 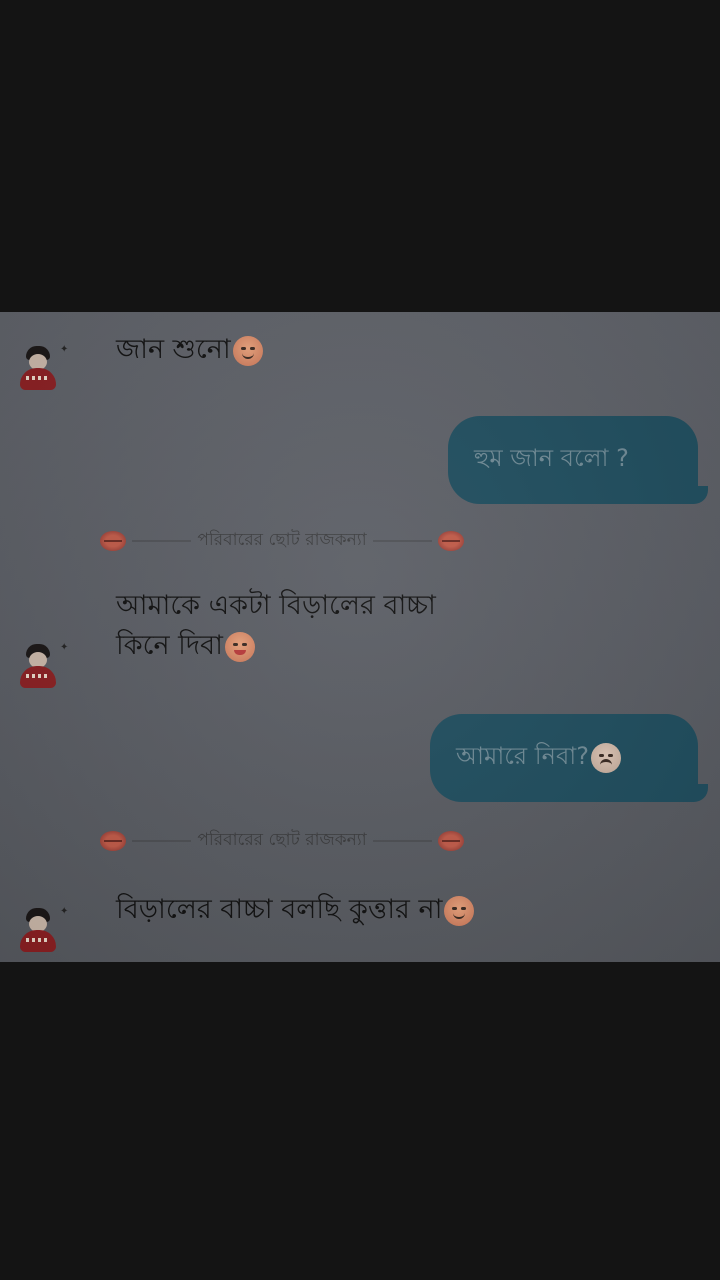 What do you see at coordinates (276, 605) in the screenshot?
I see `message-text-line1: আমাকে একটা বিড়ালের বাচ্চা` at bounding box center [276, 605].